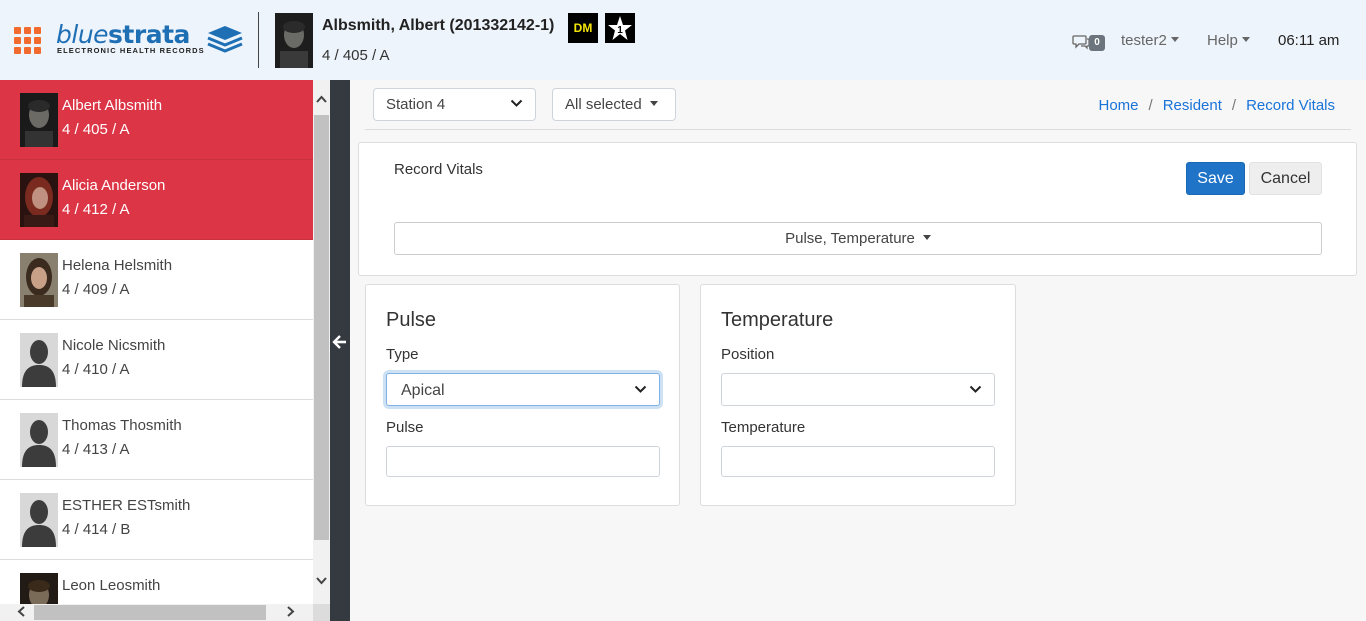 The width and height of the screenshot is (1366, 621). Describe the element at coordinates (156, 582) in the screenshot. I see `resident-list-item: Leon Leosmith` at that location.